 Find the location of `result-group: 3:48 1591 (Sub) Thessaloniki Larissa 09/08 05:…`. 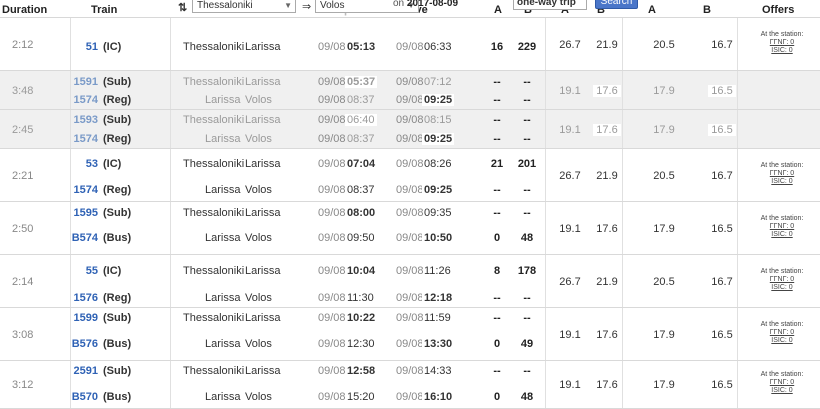

result-group: 3:48 1591 (Sub) Thessaloniki Larissa 09/08 05:… is located at coordinates (410, 90).